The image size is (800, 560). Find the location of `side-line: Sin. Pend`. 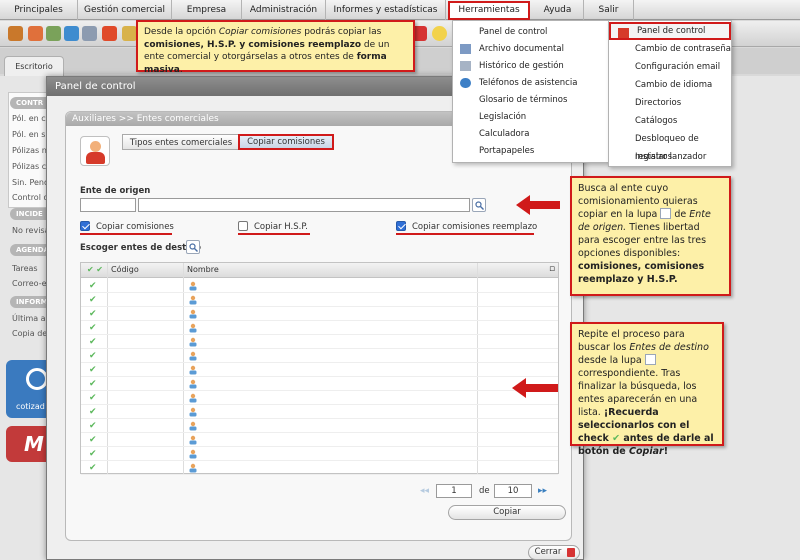

side-line: Sin. Pend is located at coordinates (30, 182).